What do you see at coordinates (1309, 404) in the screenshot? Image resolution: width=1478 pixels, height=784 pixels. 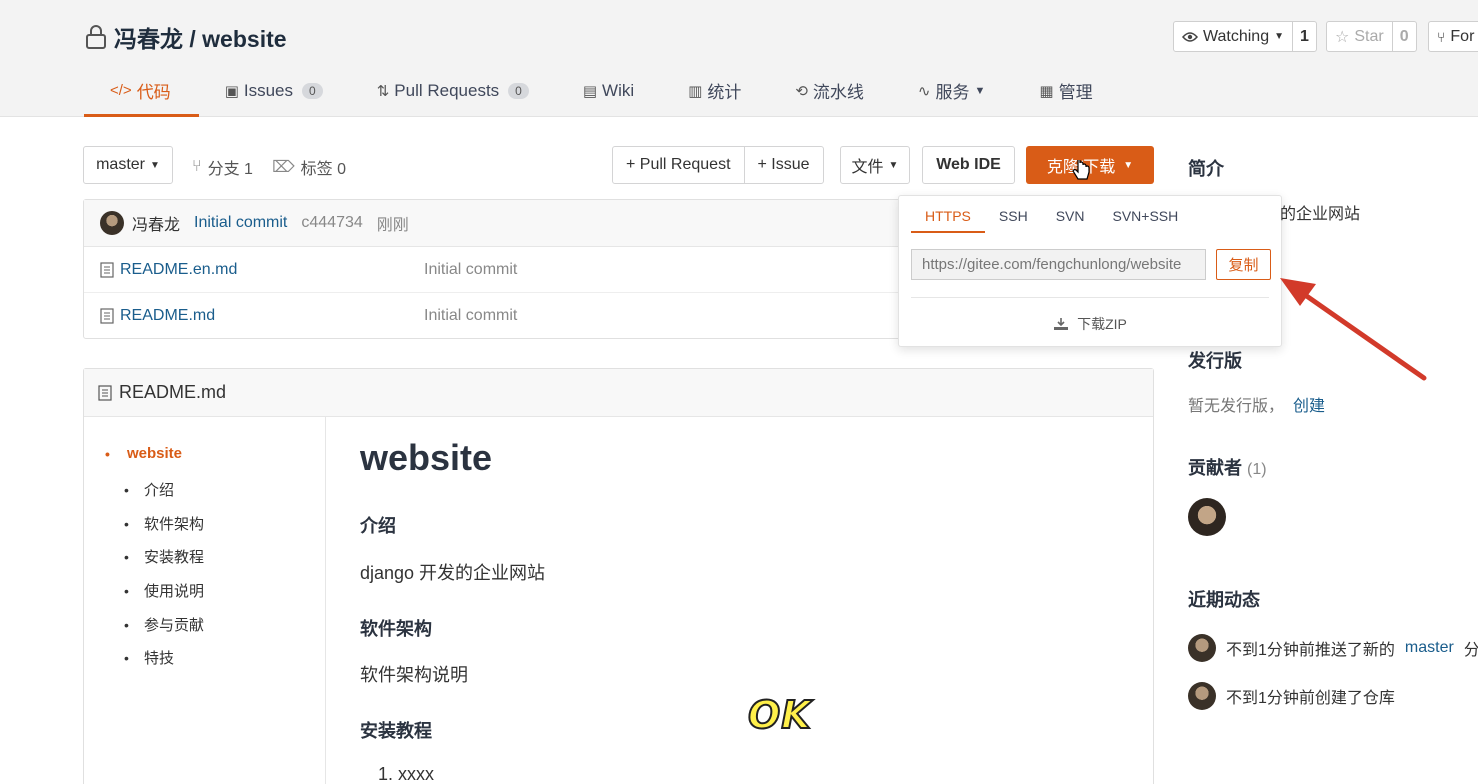 I see `create-release-link: 创建` at bounding box center [1309, 404].